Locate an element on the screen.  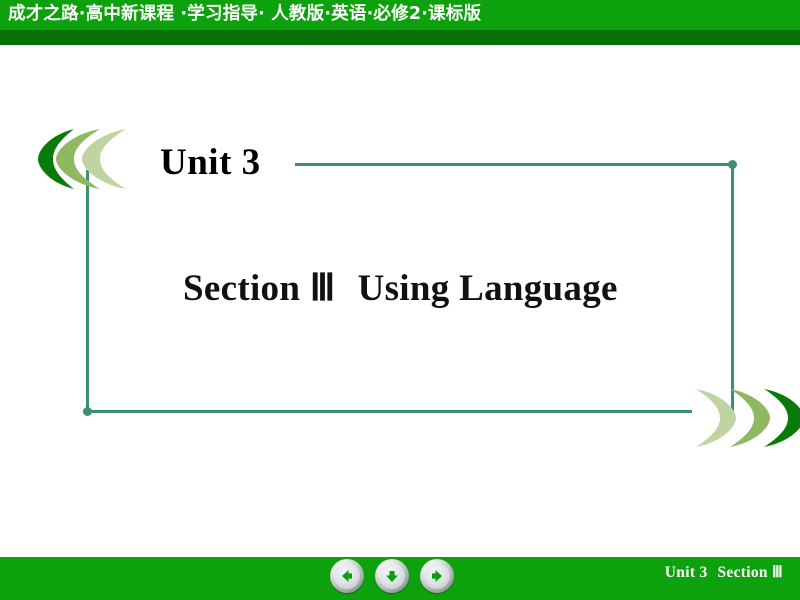
arrow-right-icon is located at coordinates (437, 576).